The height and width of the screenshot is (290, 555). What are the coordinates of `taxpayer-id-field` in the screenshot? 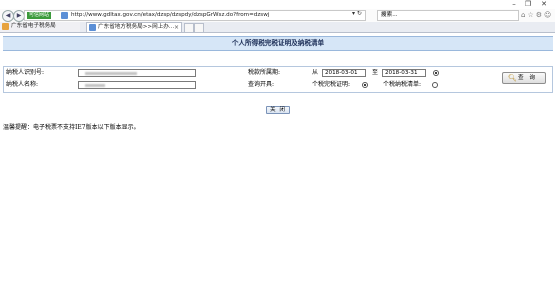 It's located at (137, 73).